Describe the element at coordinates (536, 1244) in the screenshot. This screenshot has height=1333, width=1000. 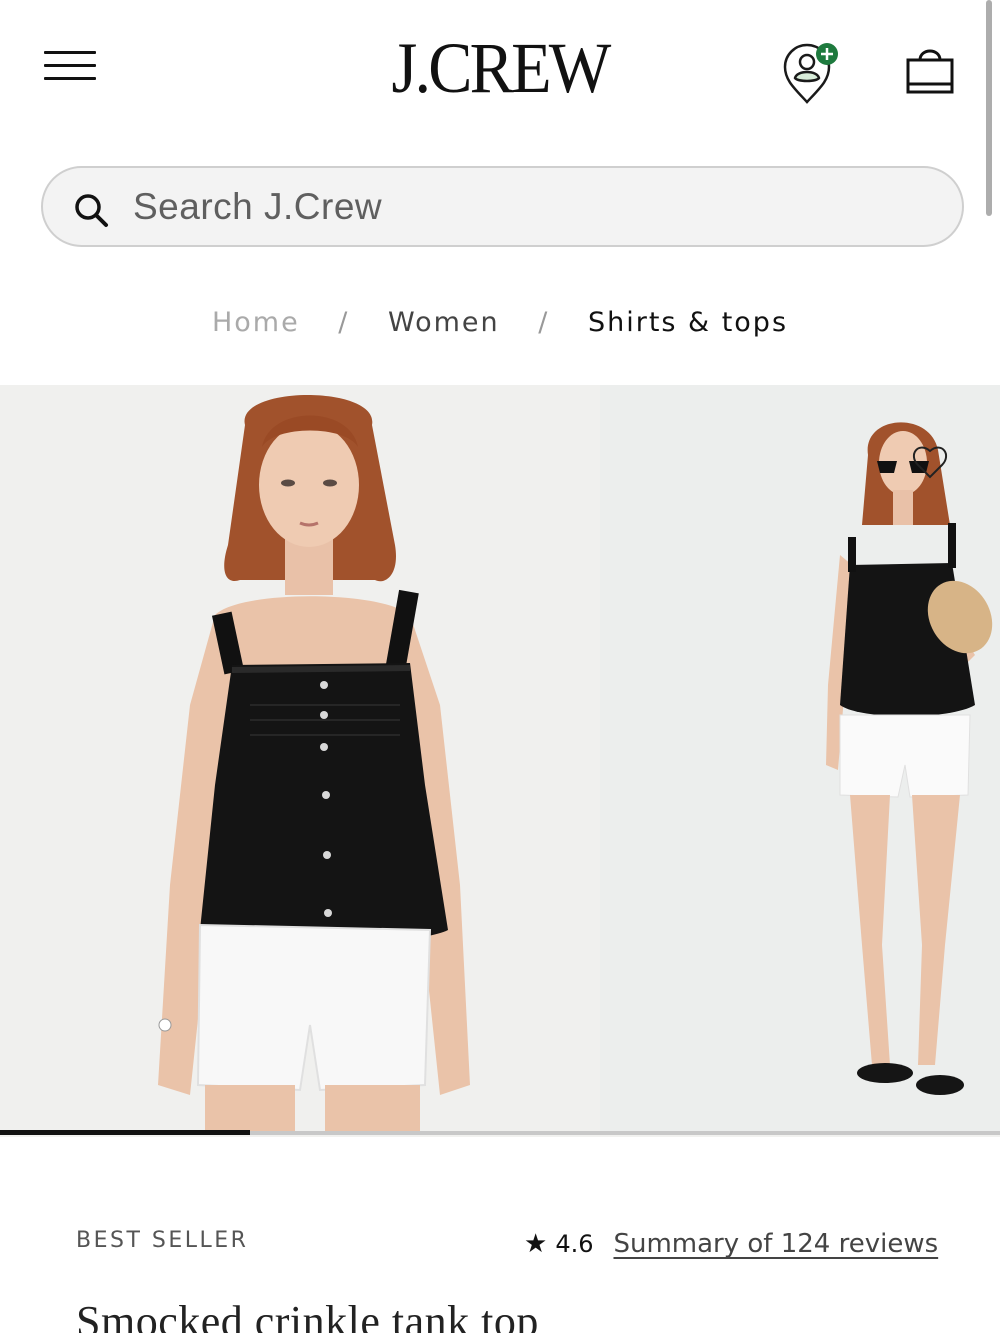
I see `star-icon: ★` at that location.